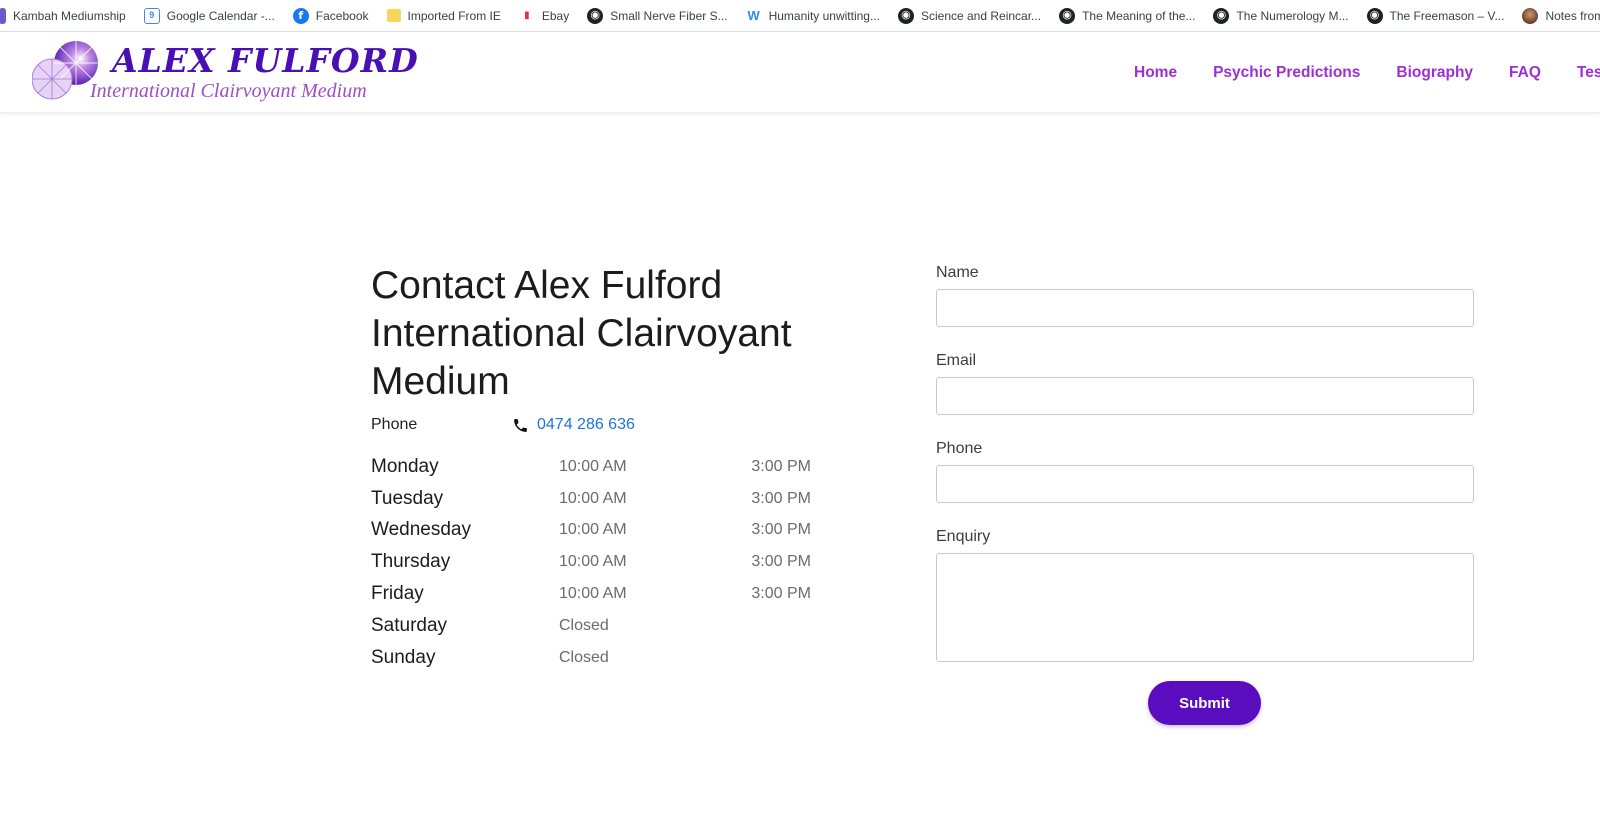 The height and width of the screenshot is (840, 1600). Describe the element at coordinates (957, 272) in the screenshot. I see `name-label: Name` at that location.